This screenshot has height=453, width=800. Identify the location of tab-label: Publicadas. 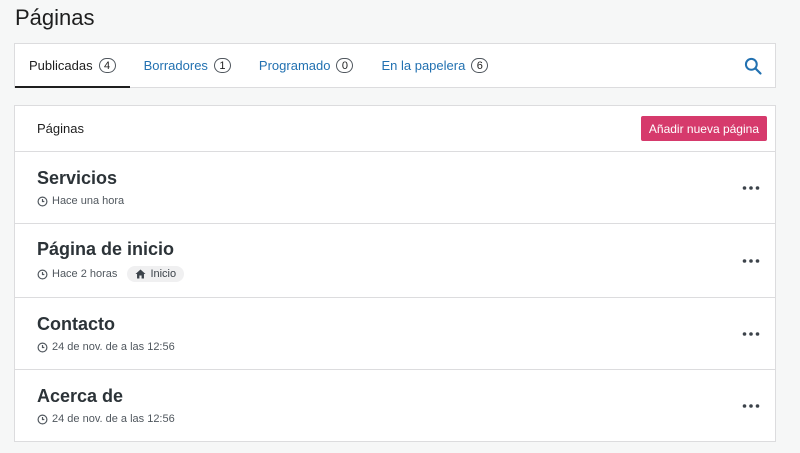
(61, 65).